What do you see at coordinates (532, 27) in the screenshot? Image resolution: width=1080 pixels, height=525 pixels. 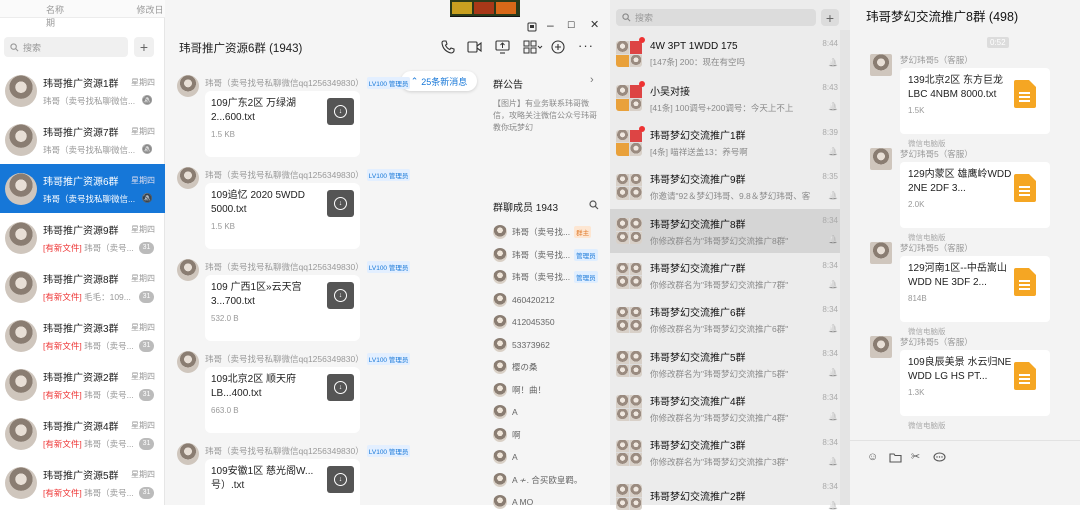 I see `pin-icon` at bounding box center [532, 27].